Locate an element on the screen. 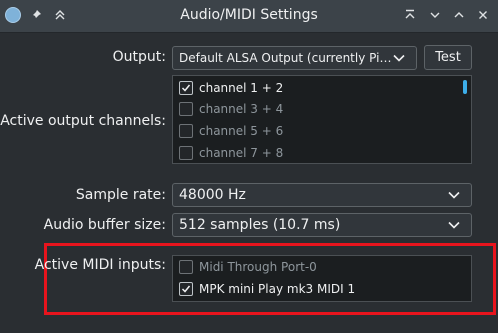 This screenshot has width=498, height=333. buffer-size-value: 512 samples (10.7 ms) is located at coordinates (260, 225).